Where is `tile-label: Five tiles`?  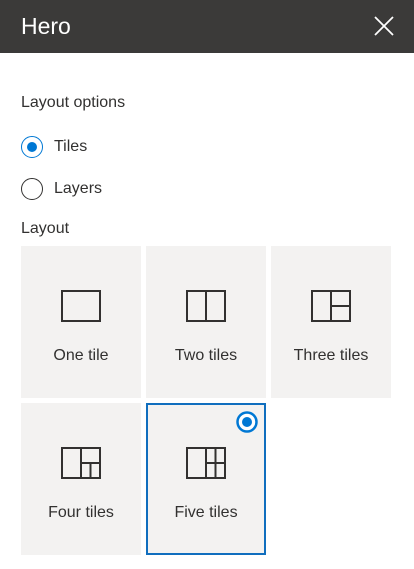
tile-label: Five tiles is located at coordinates (206, 512).